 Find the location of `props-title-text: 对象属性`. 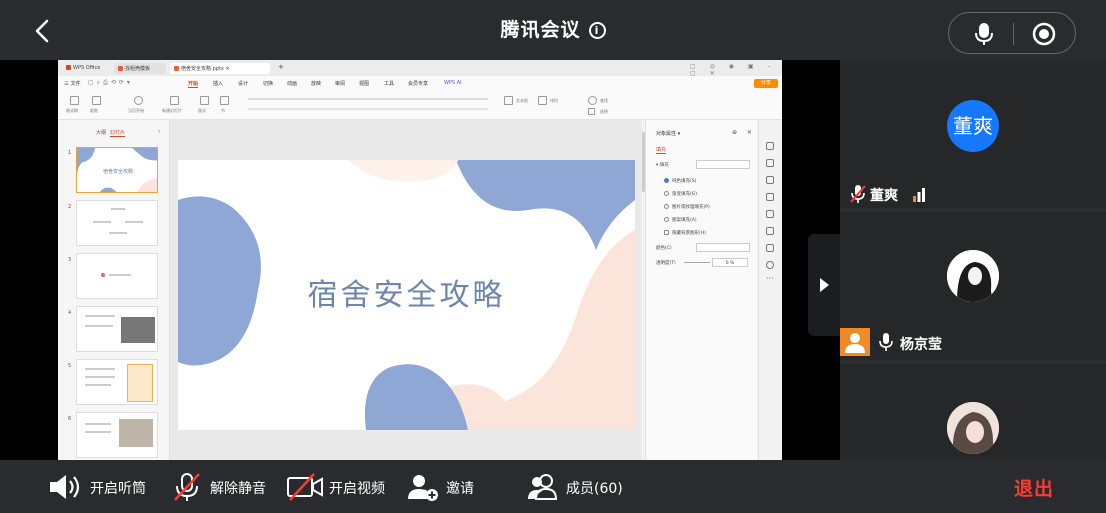

props-title-text: 对象属性 is located at coordinates (666, 134).